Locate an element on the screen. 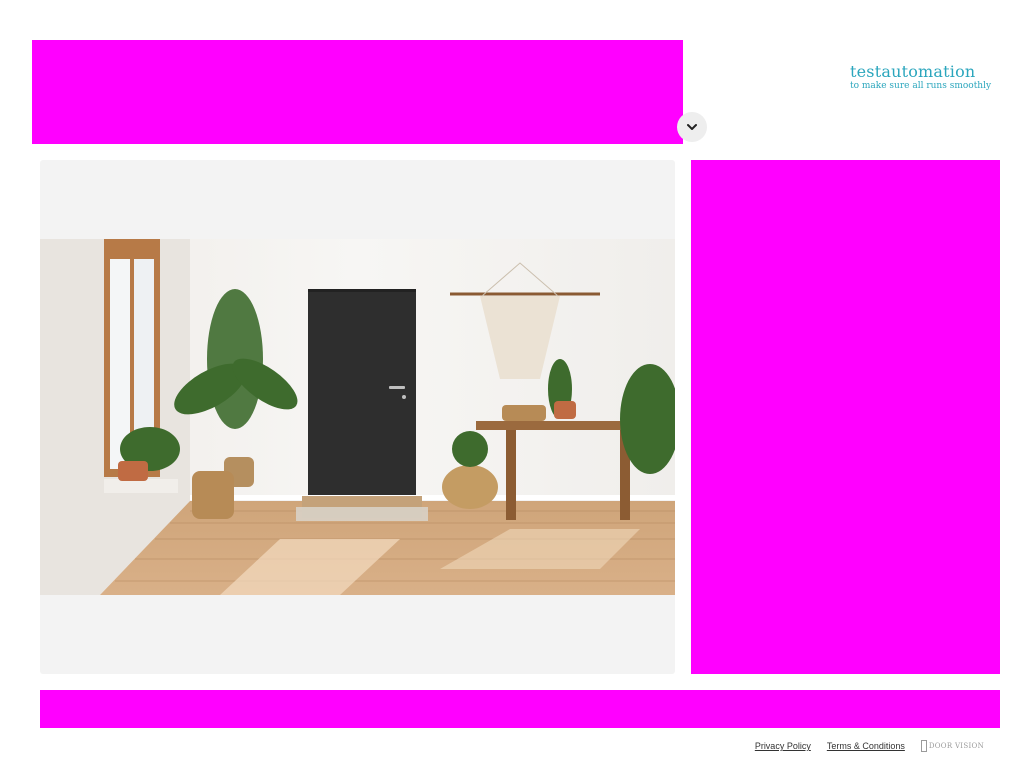 This screenshot has width=1024, height=768. door-icon is located at coordinates (923, 746).